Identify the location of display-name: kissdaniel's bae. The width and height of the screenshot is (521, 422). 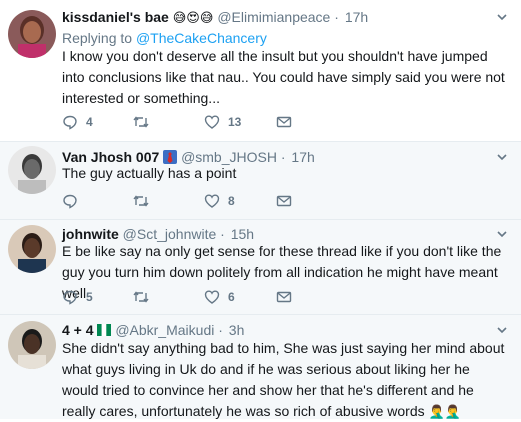
(115, 17).